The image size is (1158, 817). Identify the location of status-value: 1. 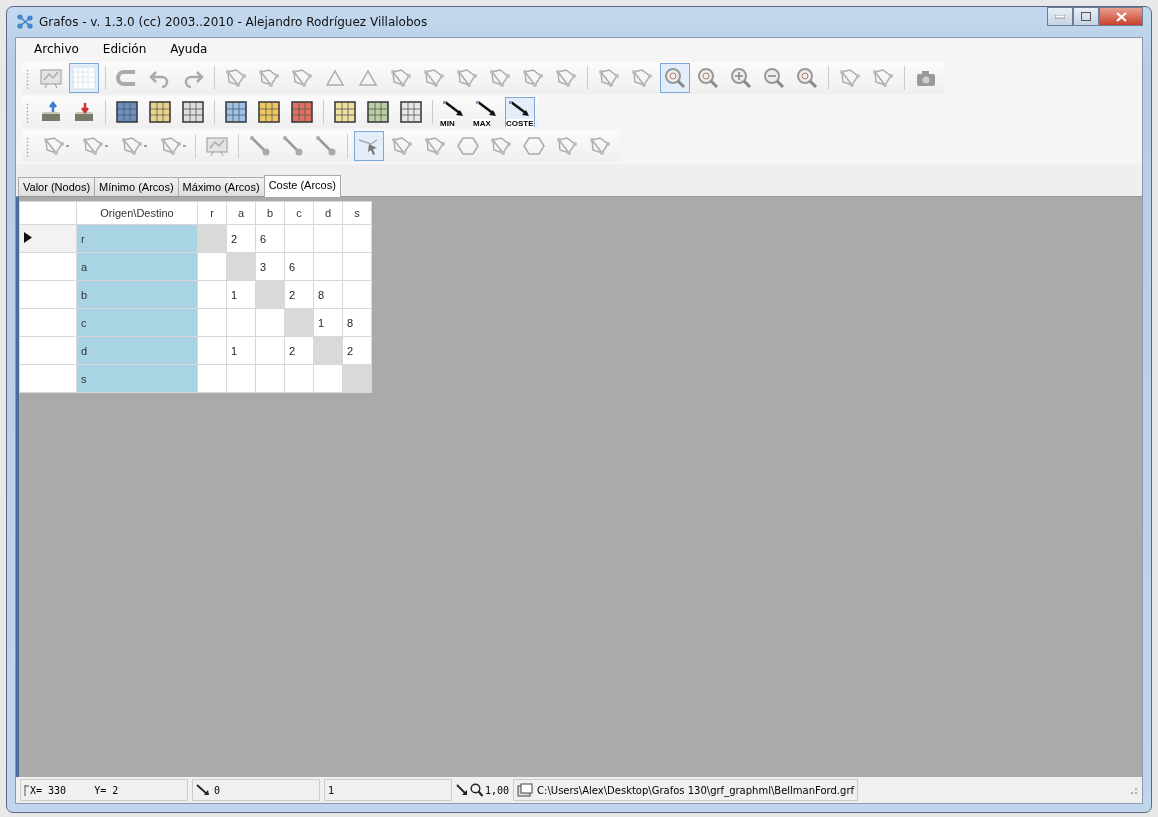
(331, 790).